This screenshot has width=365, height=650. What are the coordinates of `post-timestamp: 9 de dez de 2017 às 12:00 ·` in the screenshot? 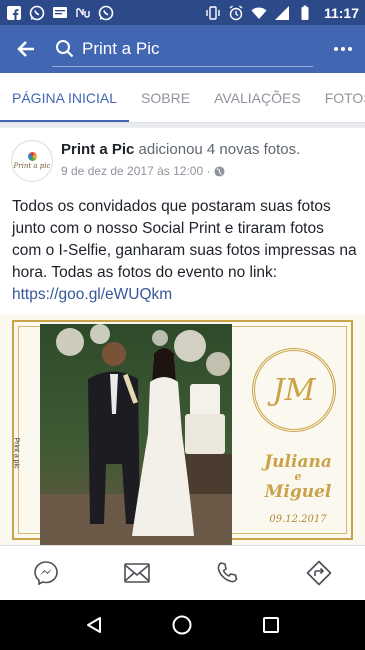 It's located at (135, 171).